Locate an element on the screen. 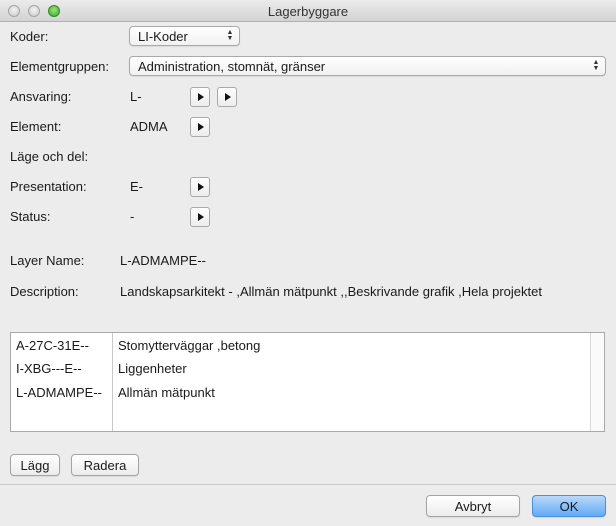 The height and width of the screenshot is (526, 616). divider is located at coordinates (308, 484).